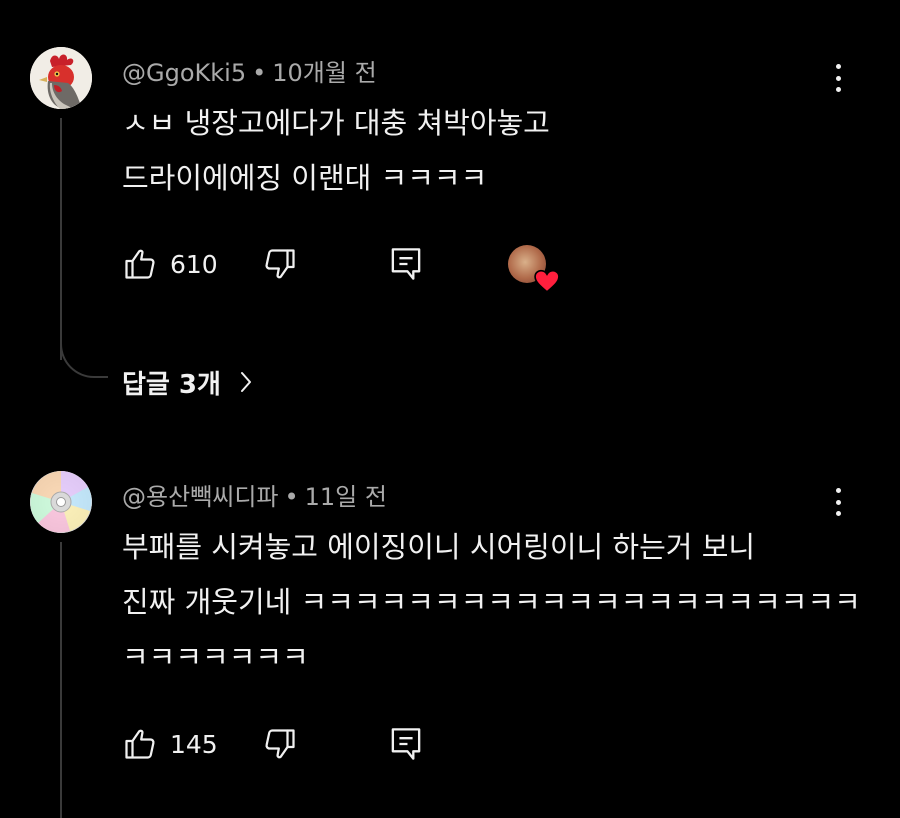  I want to click on view-replies-button: 답글 3개, so click(187, 382).